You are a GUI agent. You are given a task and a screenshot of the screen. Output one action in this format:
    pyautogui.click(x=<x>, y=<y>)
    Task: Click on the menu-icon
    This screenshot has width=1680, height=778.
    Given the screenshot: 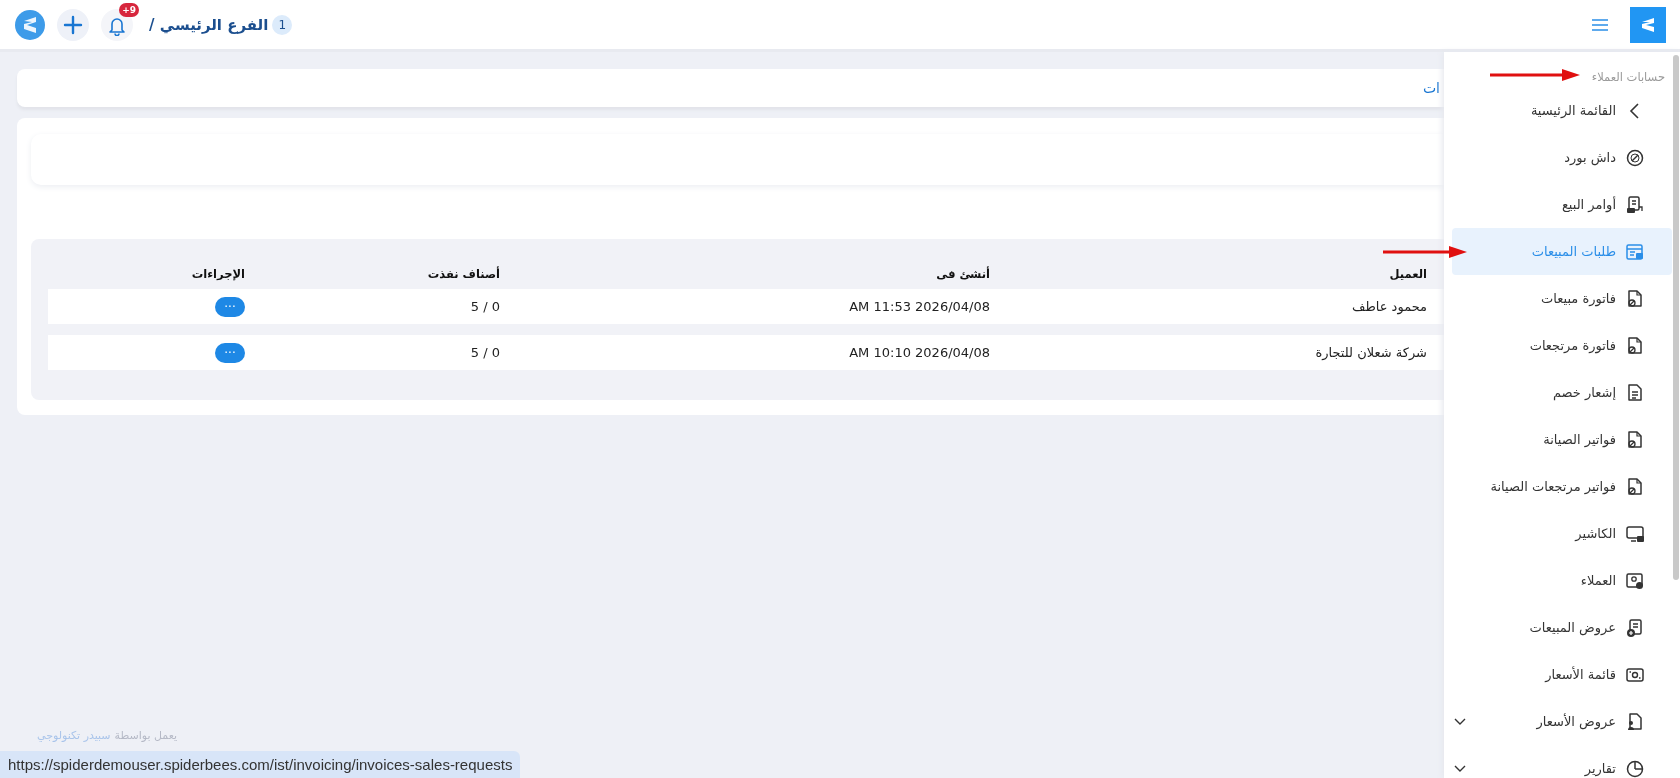 What is the action you would take?
    pyautogui.click(x=1600, y=24)
    